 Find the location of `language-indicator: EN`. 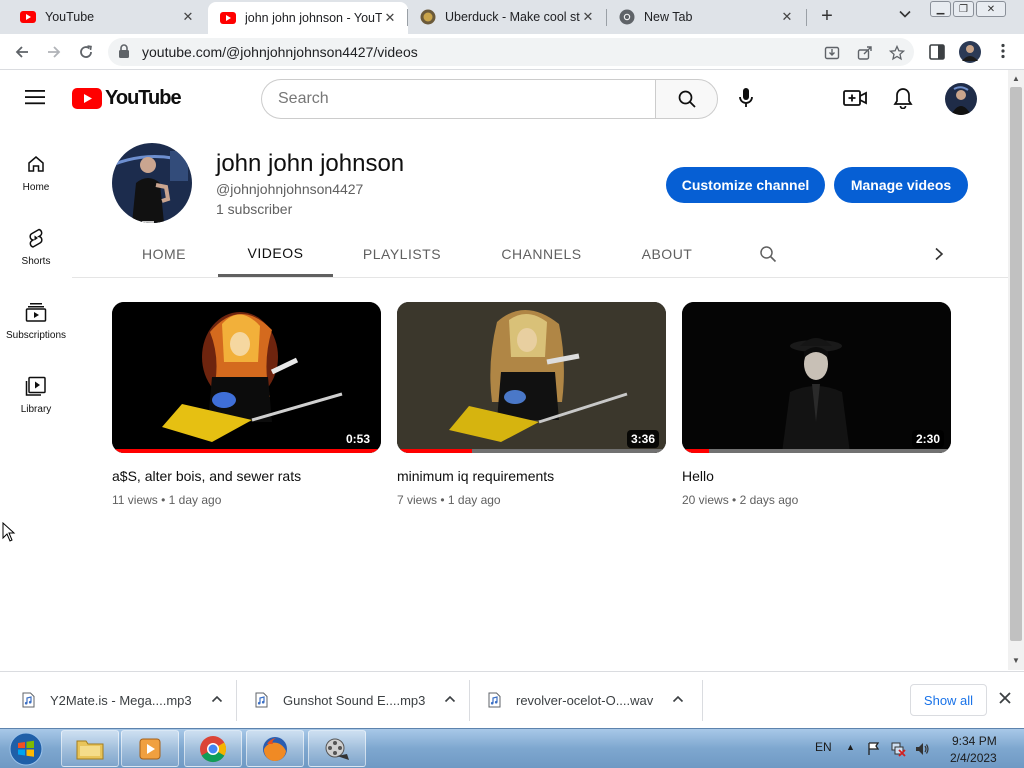

language-indicator: EN is located at coordinates (823, 747).